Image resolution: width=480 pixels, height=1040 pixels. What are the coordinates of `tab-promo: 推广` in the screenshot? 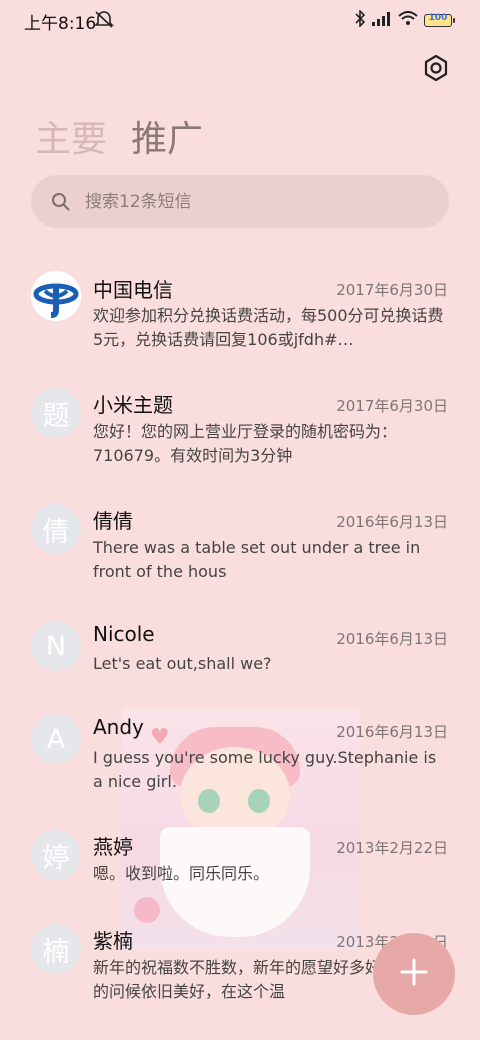 It's located at (167, 136).